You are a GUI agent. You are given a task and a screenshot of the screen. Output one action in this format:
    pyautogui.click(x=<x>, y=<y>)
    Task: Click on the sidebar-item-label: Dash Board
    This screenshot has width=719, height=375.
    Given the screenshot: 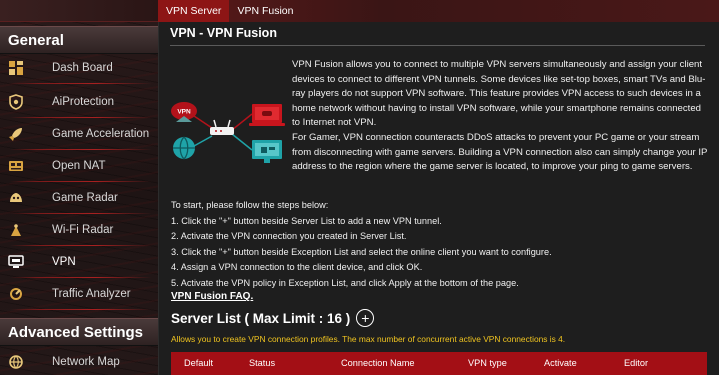 What is the action you would take?
    pyautogui.click(x=82, y=68)
    